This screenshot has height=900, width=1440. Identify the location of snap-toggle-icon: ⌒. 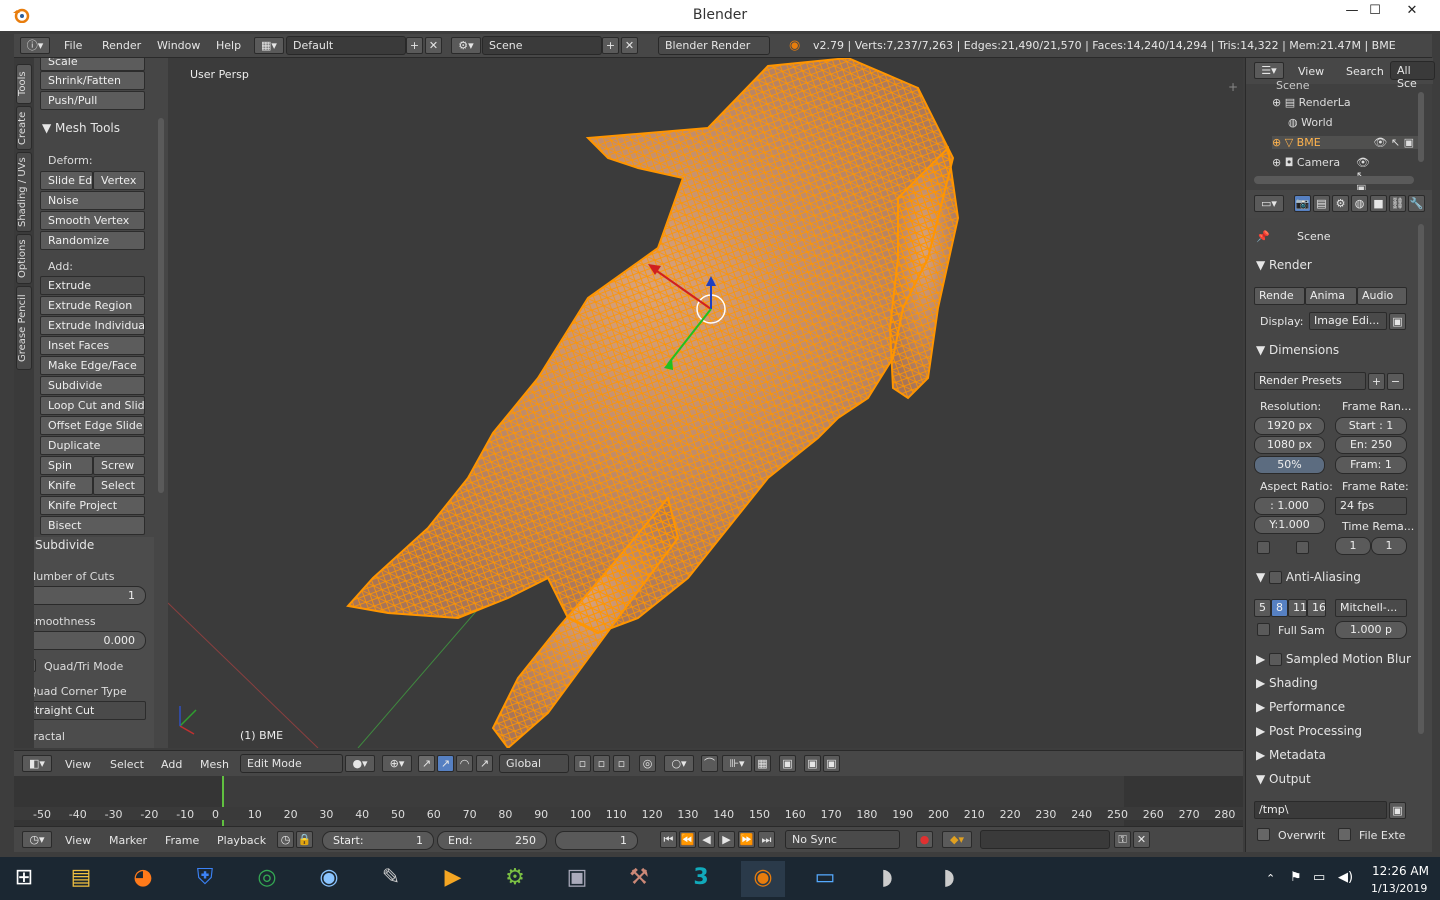
(709, 763).